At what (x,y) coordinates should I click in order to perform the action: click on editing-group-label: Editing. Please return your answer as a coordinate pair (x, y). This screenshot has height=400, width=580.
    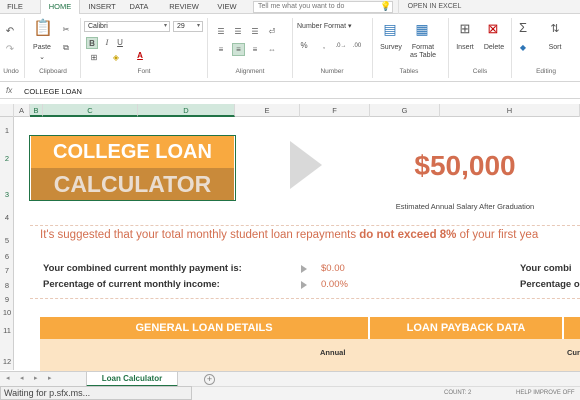
    Looking at the image, I should click on (546, 71).